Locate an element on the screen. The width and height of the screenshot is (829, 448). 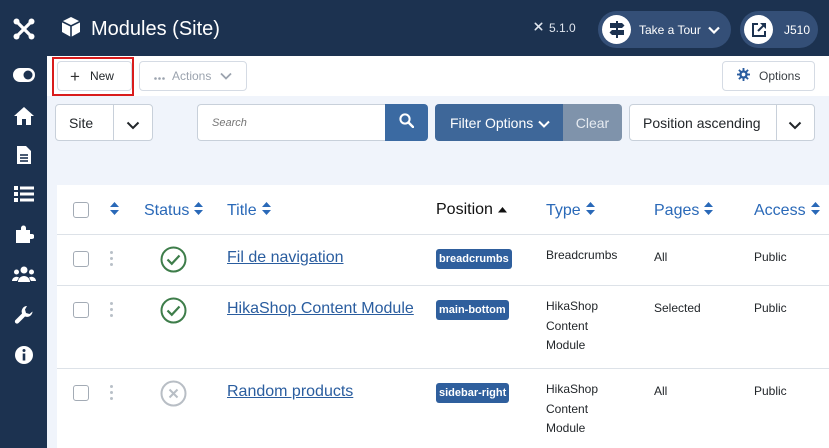
options-button: Options is located at coordinates (768, 76).